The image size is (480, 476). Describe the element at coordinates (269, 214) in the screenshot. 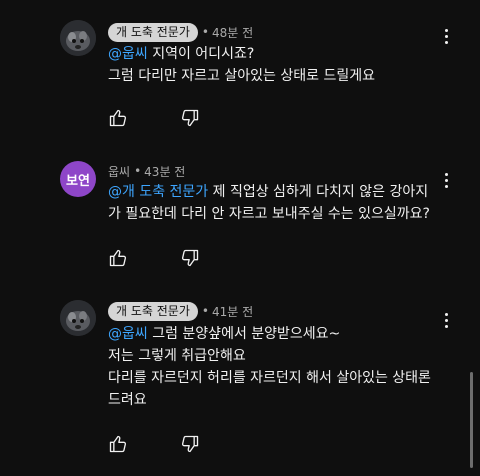

I see `line-text: 가 필요한데 다리 안 자르고 보내주실 수는 있으실까요?` at that location.